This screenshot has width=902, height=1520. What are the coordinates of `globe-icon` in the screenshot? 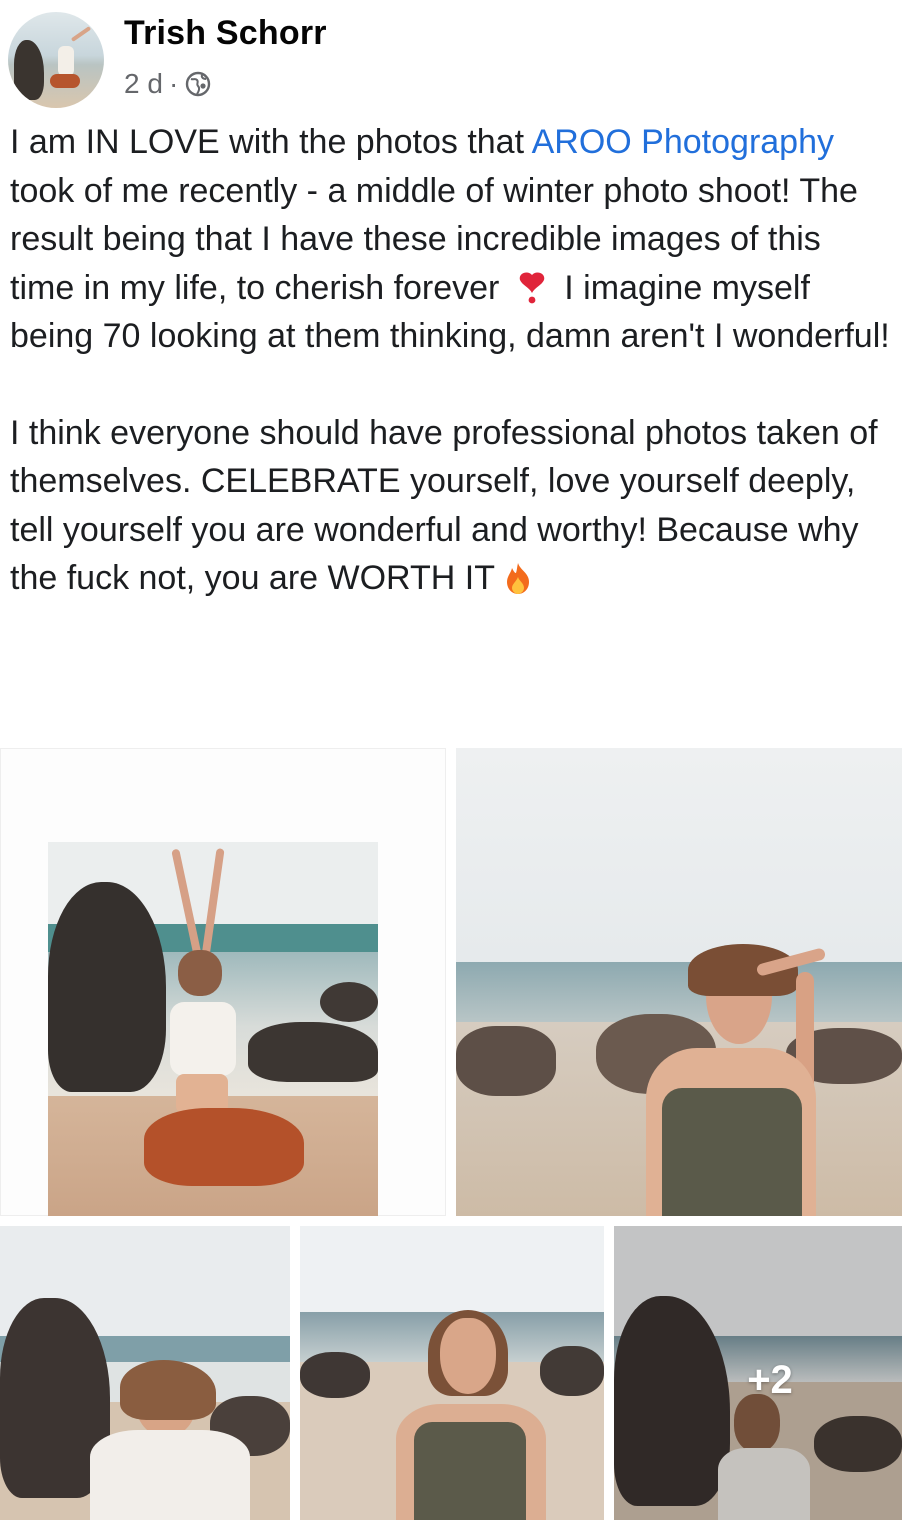 It's located at (198, 84).